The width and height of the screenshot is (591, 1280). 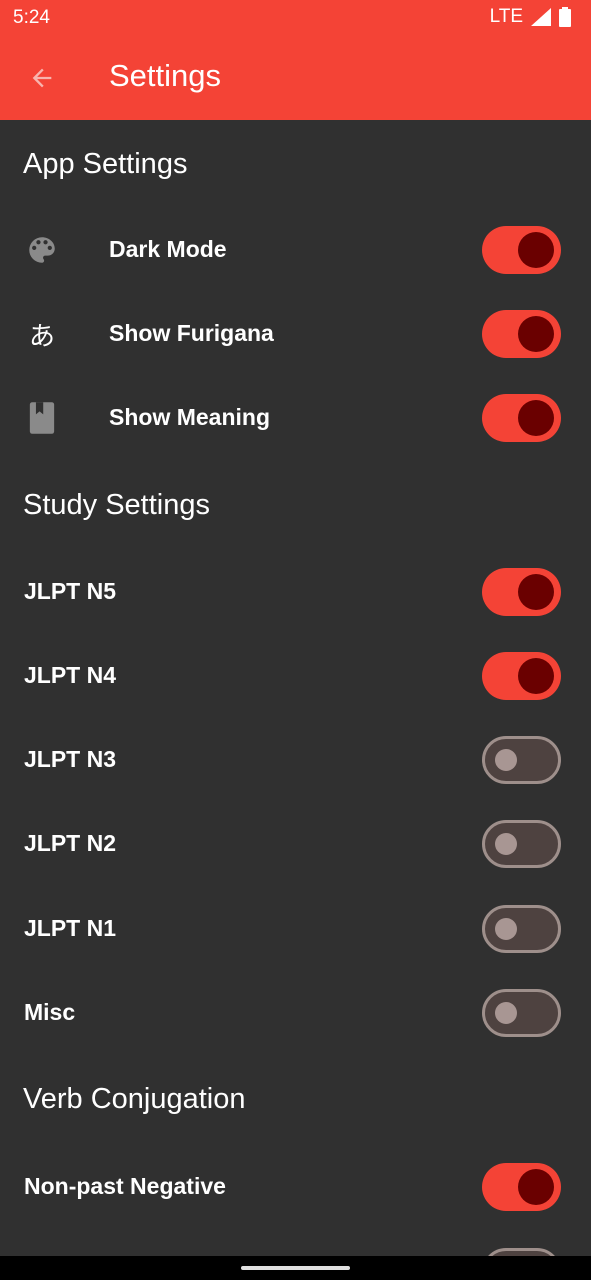 What do you see at coordinates (506, 16) in the screenshot?
I see `network-label: LTE` at bounding box center [506, 16].